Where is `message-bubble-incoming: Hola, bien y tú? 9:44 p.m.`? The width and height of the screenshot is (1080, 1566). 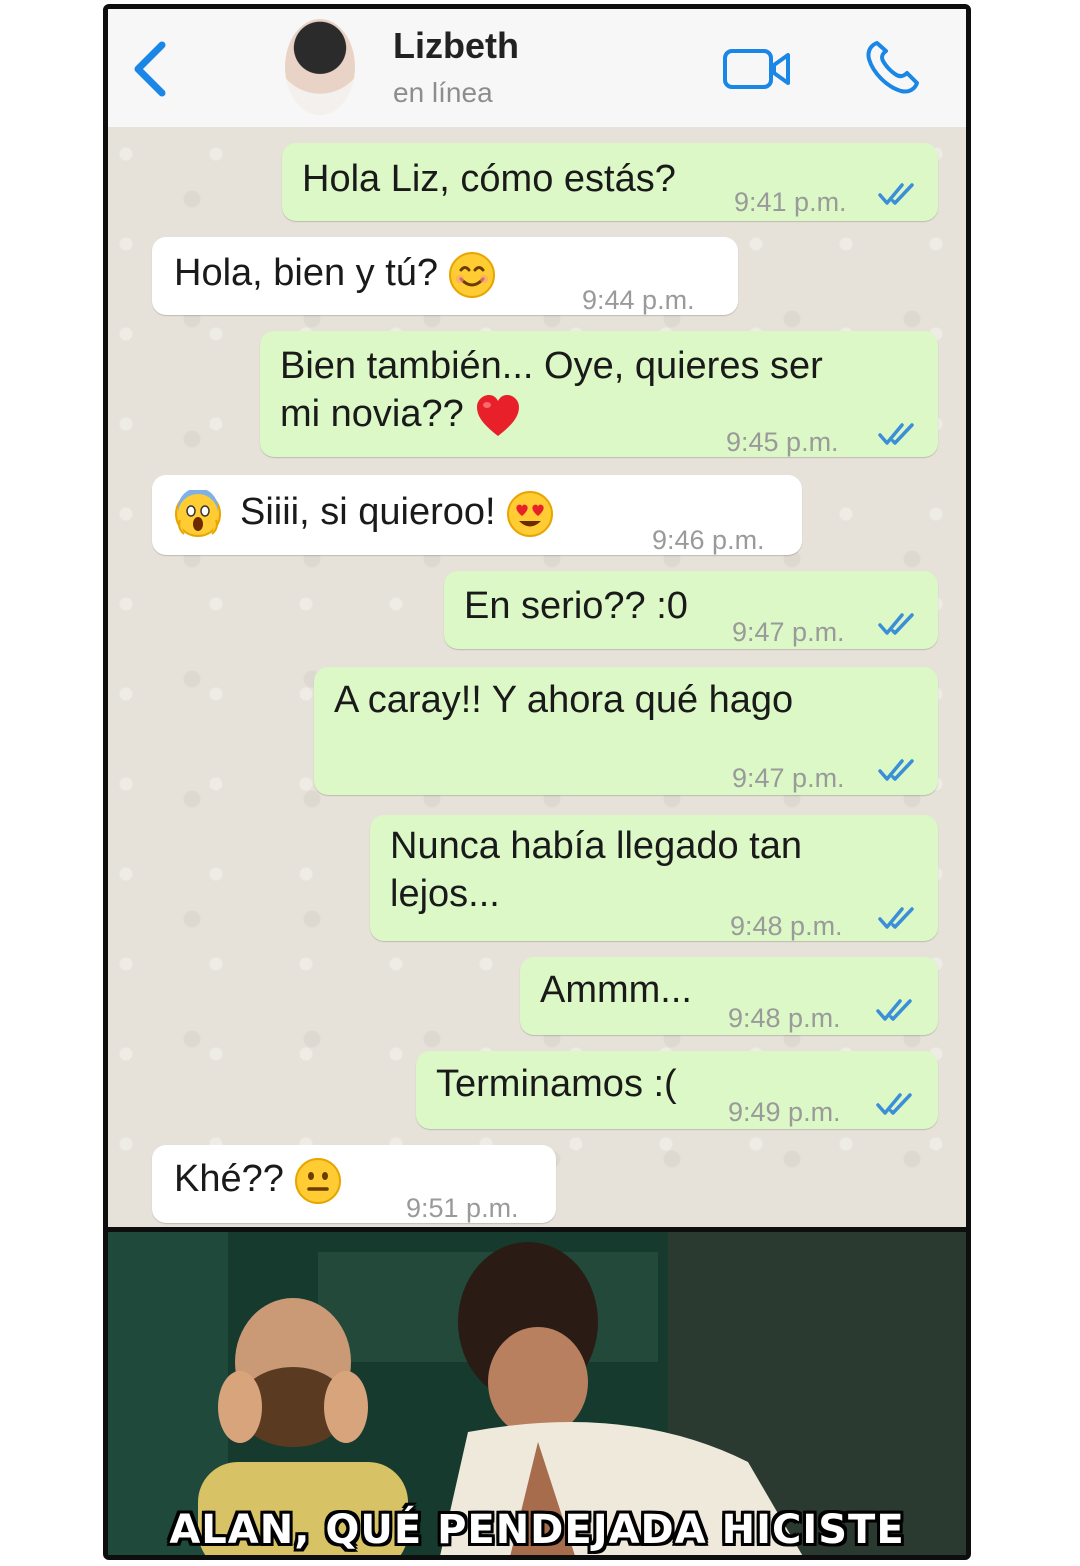
message-bubble-incoming: Hola, bien y tú? 9:44 p.m. is located at coordinates (445, 276).